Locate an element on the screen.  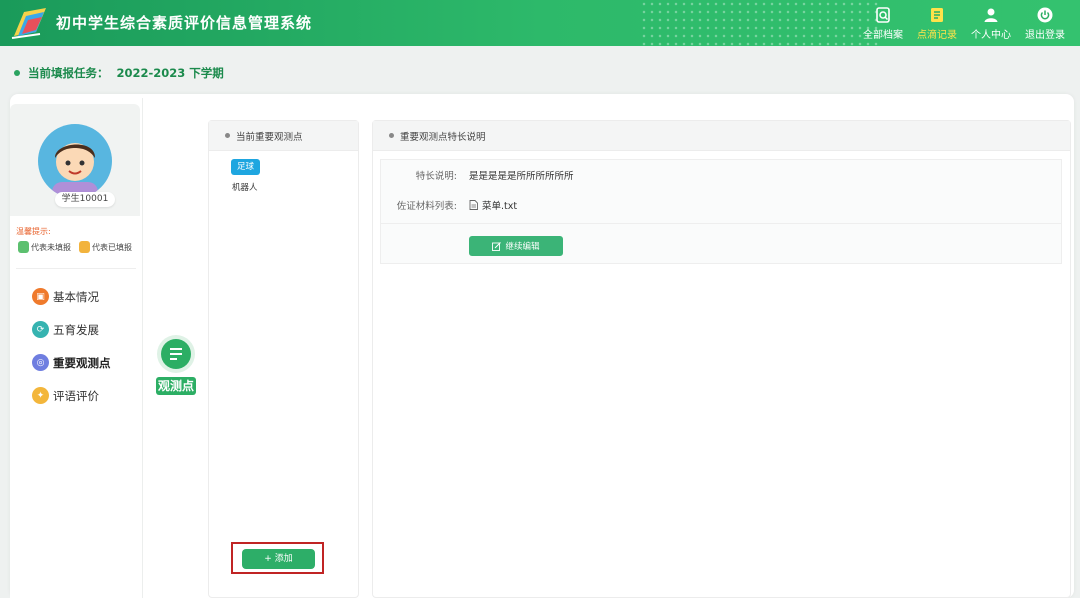
specialty-value: 是是是是是所所所所所所 is located at coordinates (521, 176).